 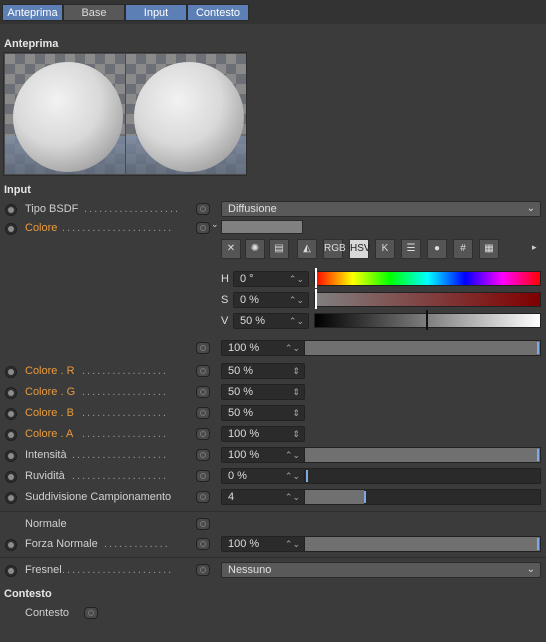 What do you see at coordinates (427, 299) in the screenshot?
I see `saturation-slider` at bounding box center [427, 299].